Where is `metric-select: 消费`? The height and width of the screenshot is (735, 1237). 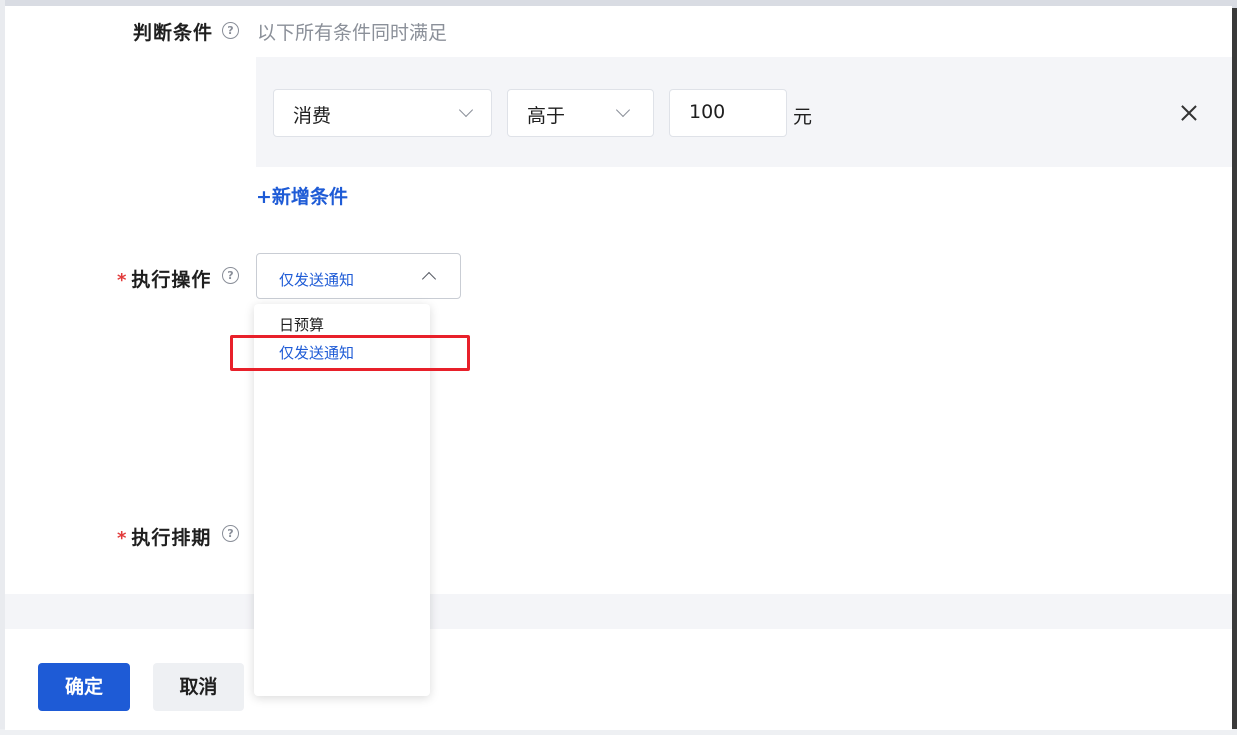
metric-select: 消费 is located at coordinates (382, 113).